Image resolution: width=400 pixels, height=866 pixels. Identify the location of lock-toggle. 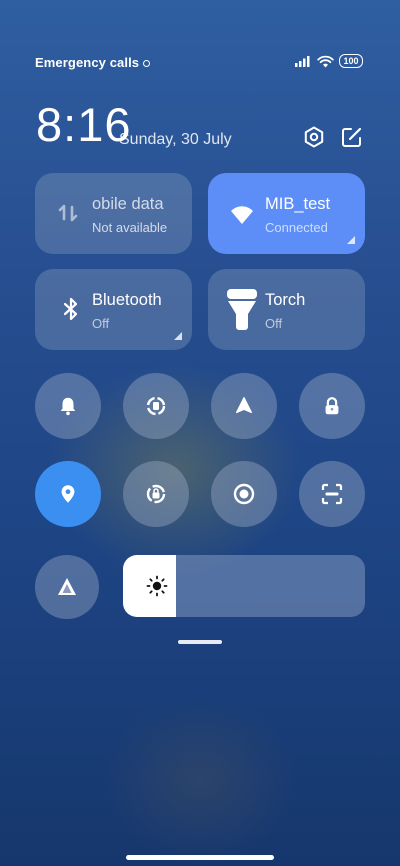
(332, 406).